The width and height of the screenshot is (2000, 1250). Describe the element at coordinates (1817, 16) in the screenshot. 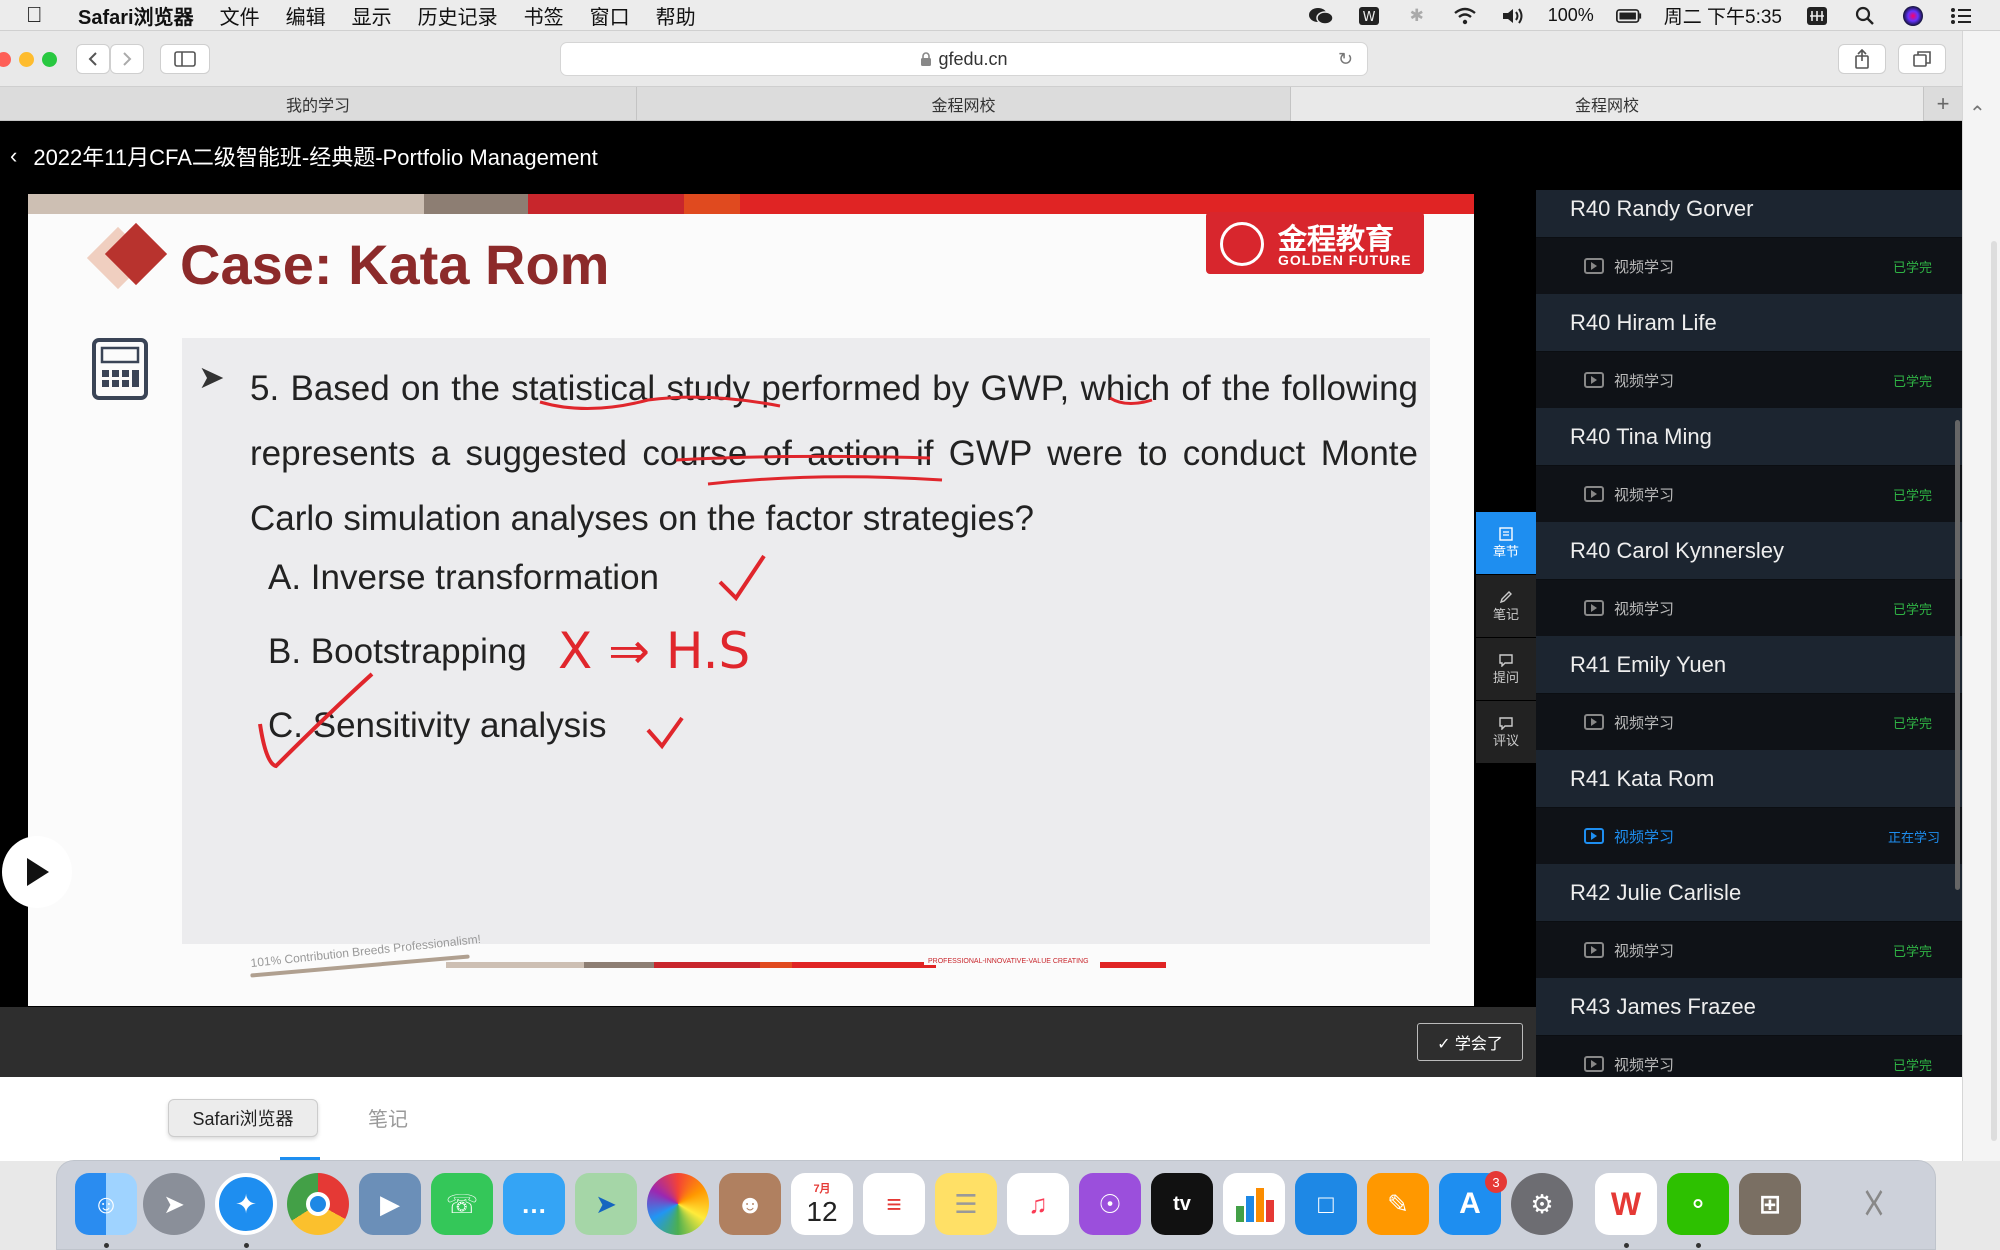

I see `input-method-icon` at that location.